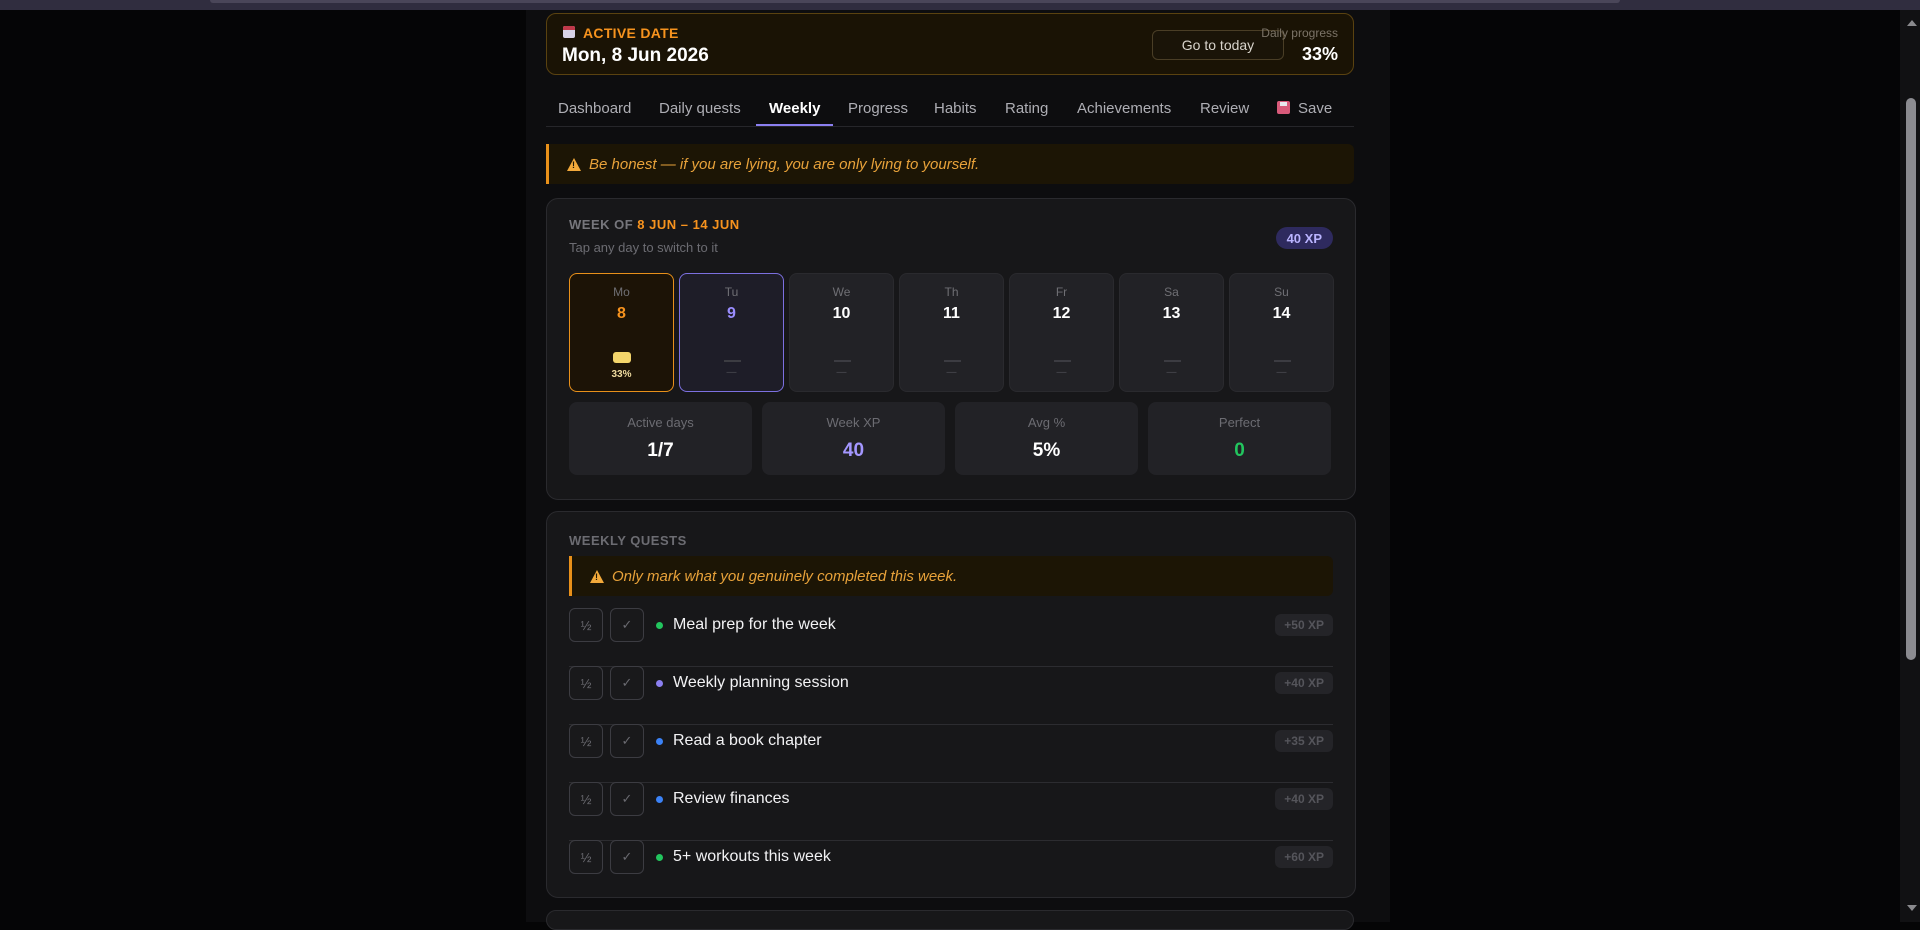  Describe the element at coordinates (950, 920) in the screenshot. I see `next-card` at that location.